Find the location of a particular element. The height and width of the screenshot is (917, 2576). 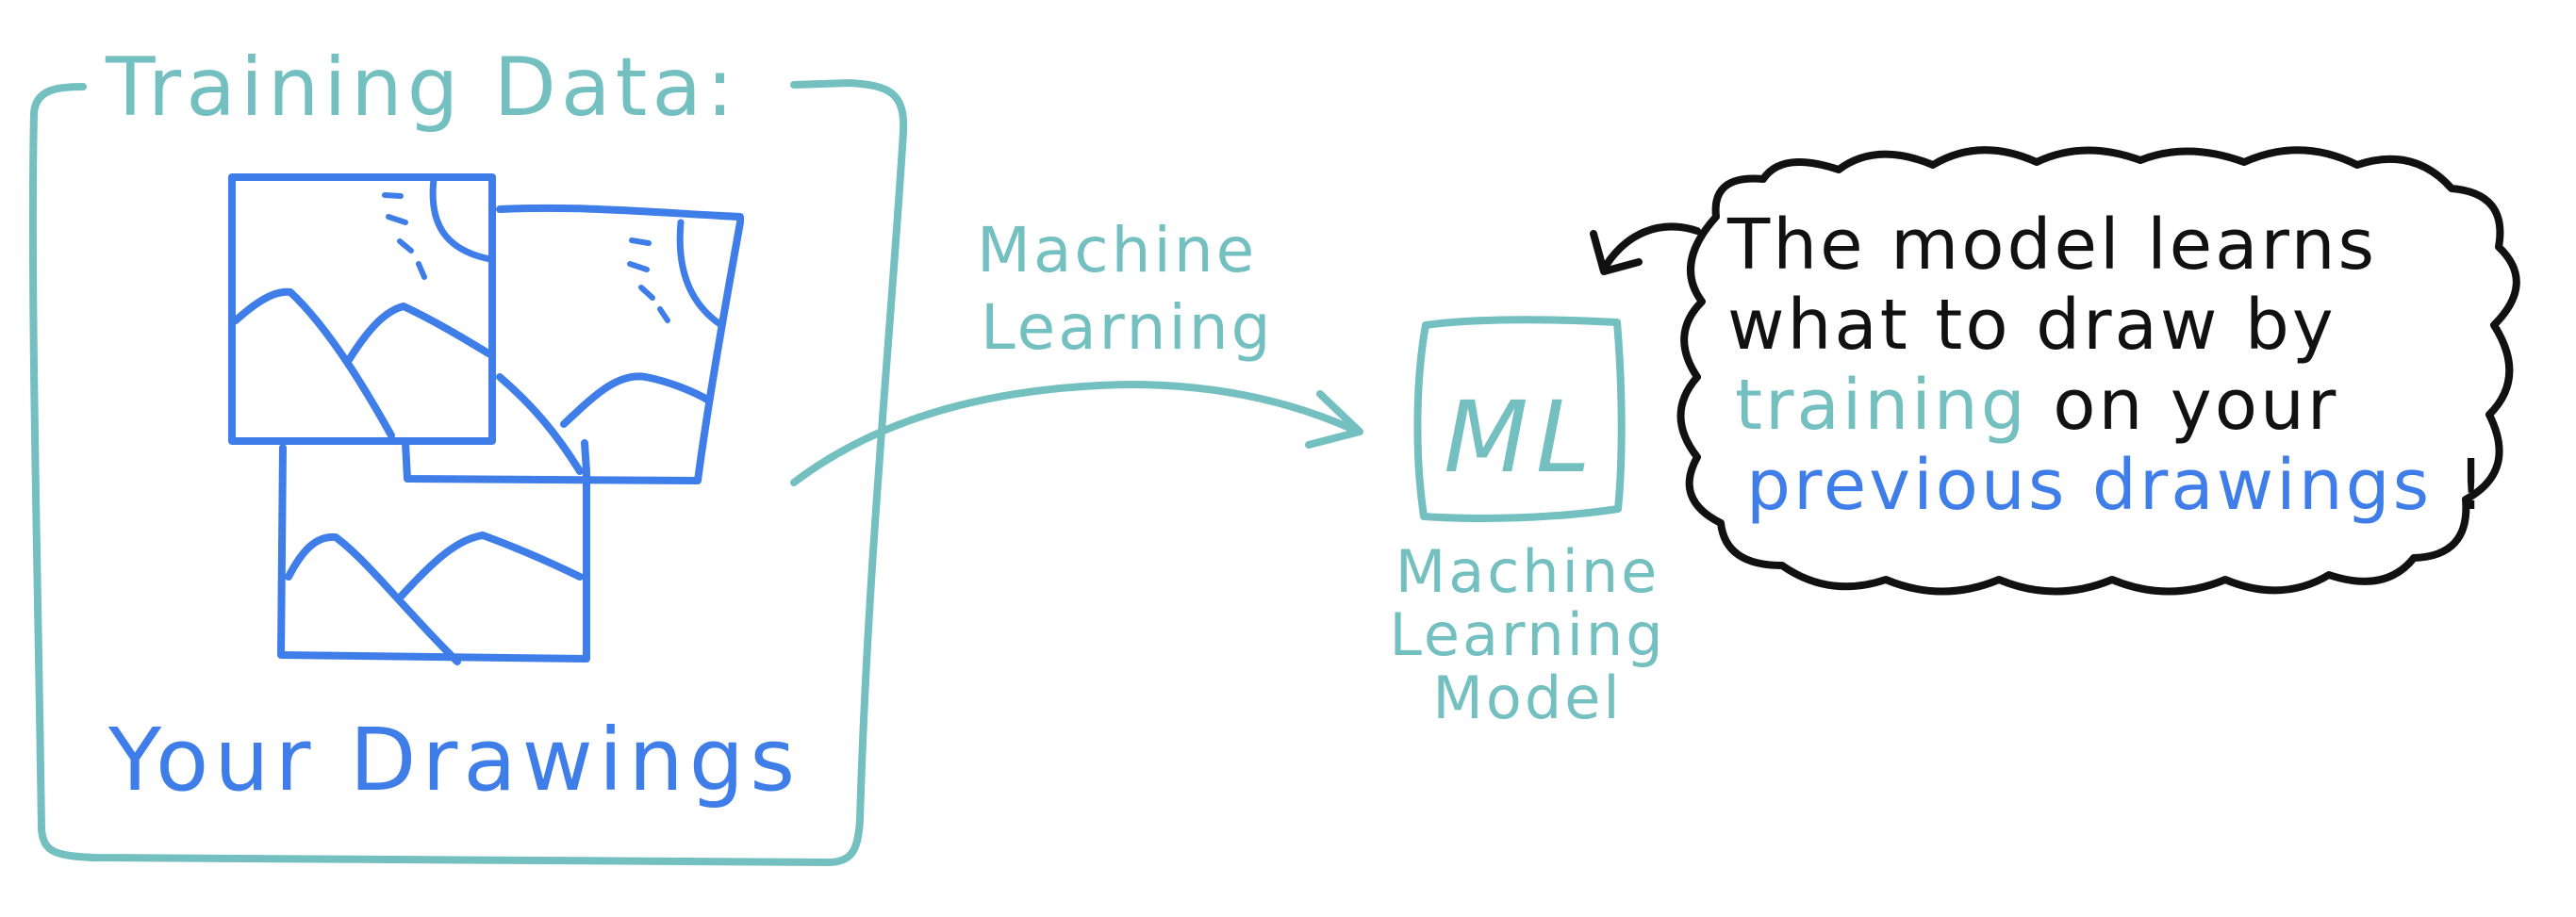

bubble-line-3: training on your is located at coordinates (2036, 406).